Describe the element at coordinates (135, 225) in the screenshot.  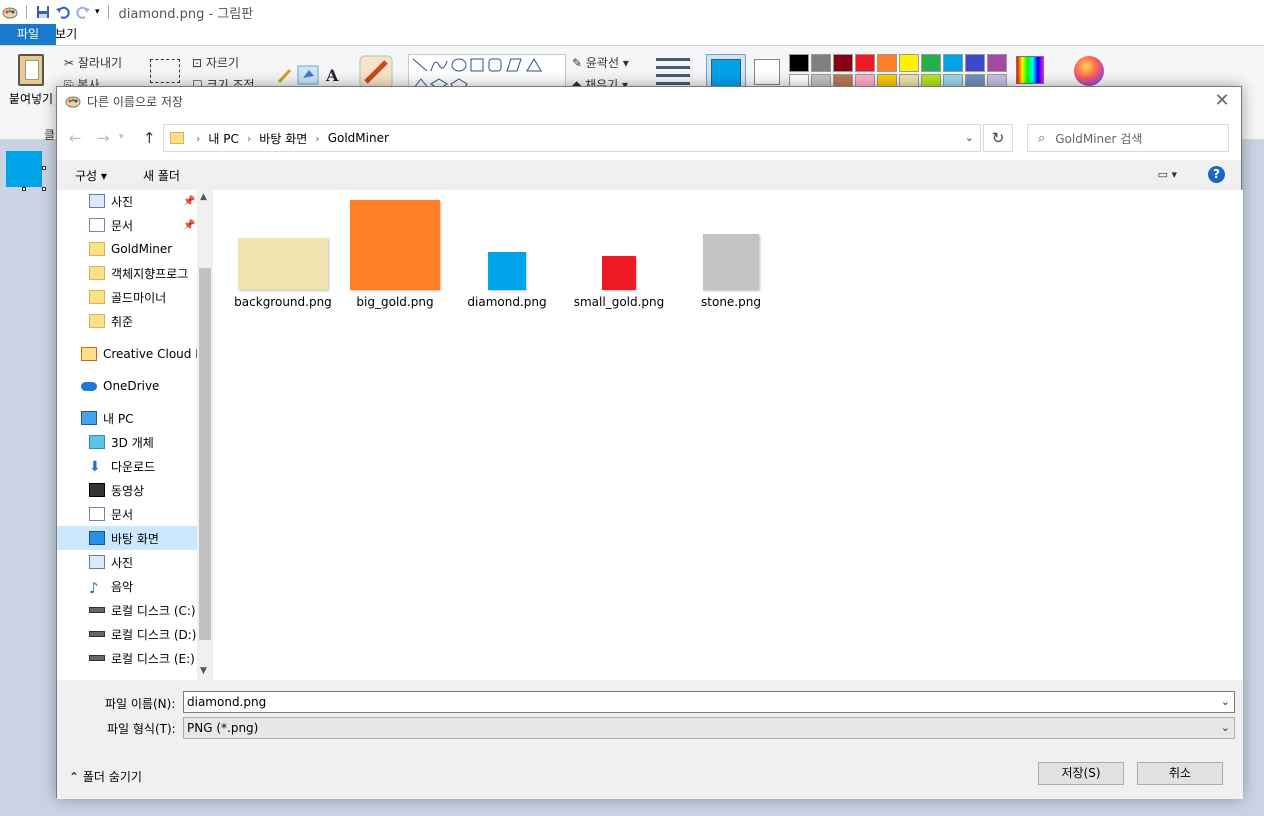
I see `nav-item-quick: 문서 📌` at that location.